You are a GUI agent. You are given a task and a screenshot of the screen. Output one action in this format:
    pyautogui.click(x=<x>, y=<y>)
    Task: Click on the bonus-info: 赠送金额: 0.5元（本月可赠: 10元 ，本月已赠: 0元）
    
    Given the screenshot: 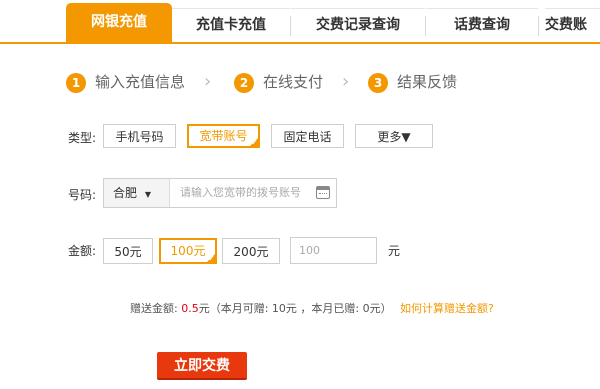 What is the action you would take?
    pyautogui.click(x=261, y=308)
    